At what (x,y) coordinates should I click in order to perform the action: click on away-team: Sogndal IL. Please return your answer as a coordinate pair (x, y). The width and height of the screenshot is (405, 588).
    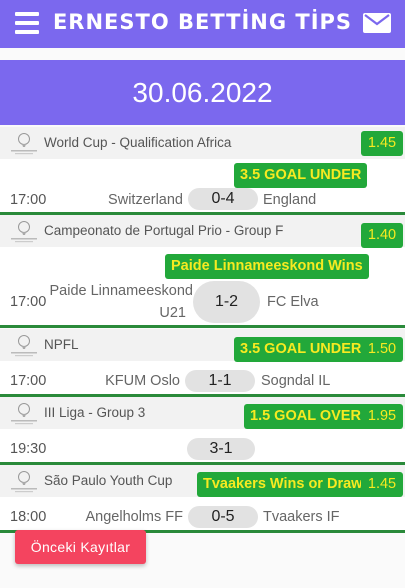
    Looking at the image, I should click on (296, 381).